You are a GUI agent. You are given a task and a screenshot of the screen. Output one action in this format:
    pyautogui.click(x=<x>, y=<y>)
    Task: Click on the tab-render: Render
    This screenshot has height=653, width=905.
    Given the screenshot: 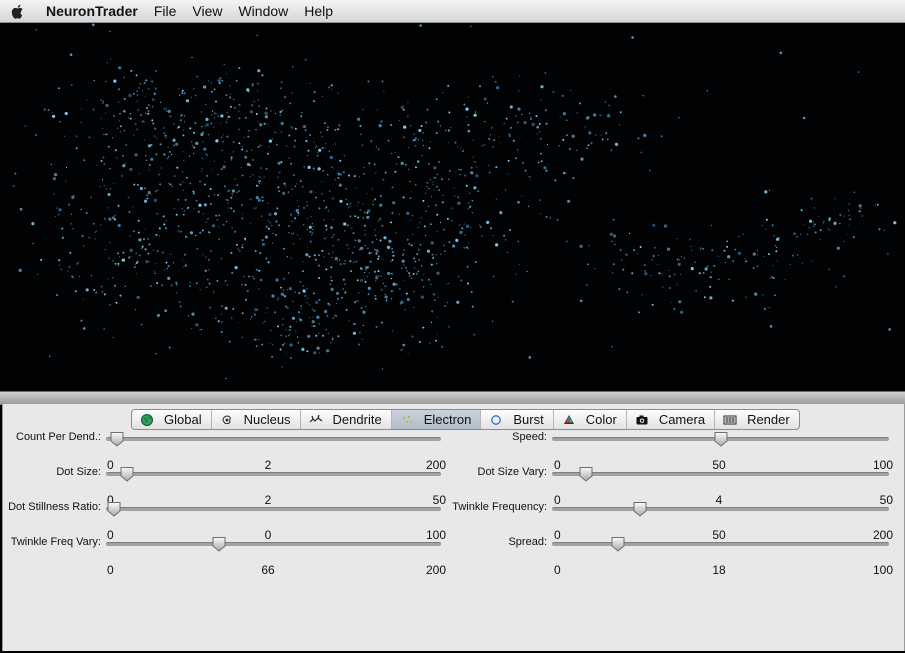 What is the action you would take?
    pyautogui.click(x=757, y=419)
    